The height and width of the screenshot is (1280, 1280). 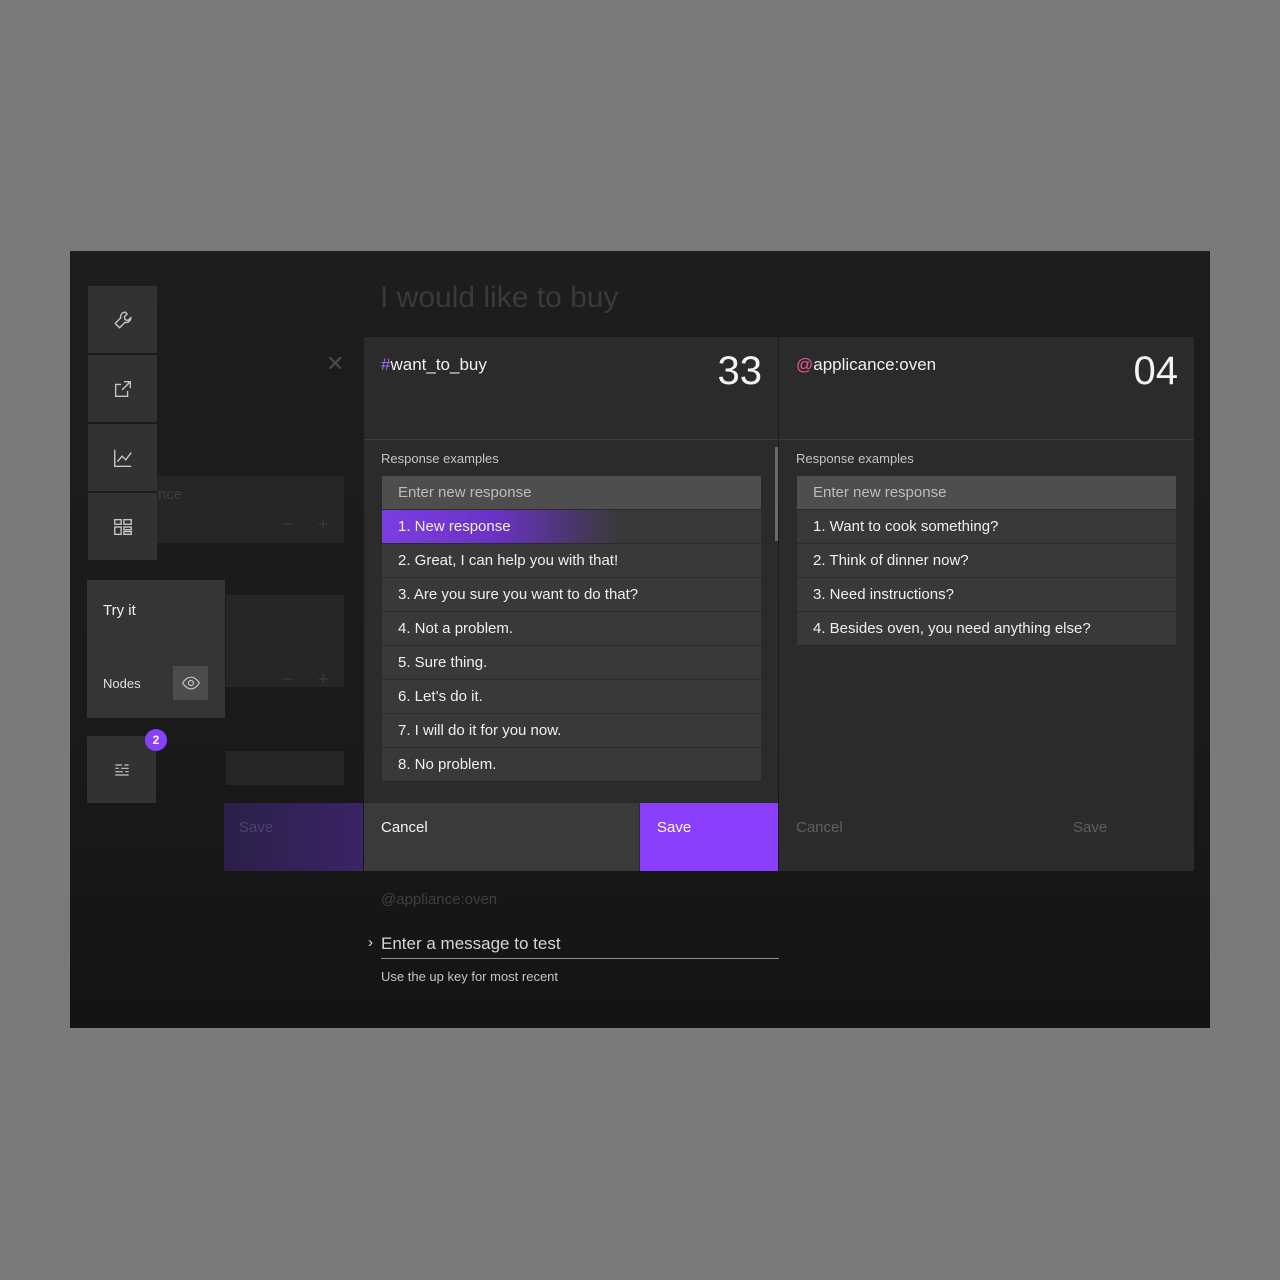 What do you see at coordinates (439, 899) in the screenshot?
I see `background-entity: @appliance:oven` at bounding box center [439, 899].